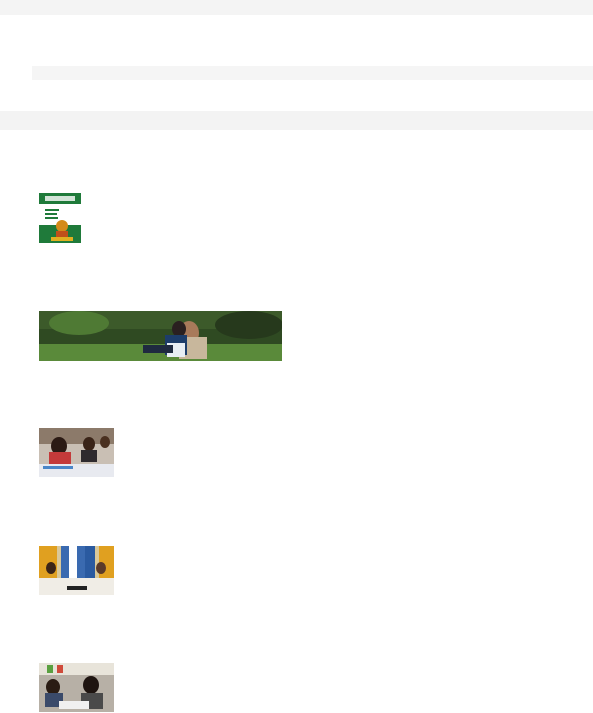 Image resolution: width=593 pixels, height=713 pixels. I want to click on top-bar, so click(296, 7).